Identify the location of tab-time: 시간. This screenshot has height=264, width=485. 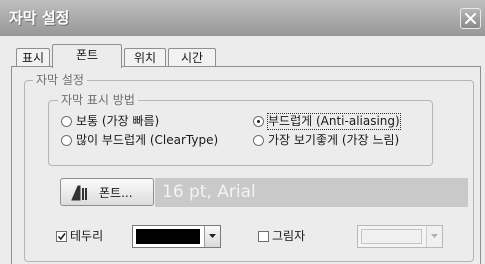
(192, 57).